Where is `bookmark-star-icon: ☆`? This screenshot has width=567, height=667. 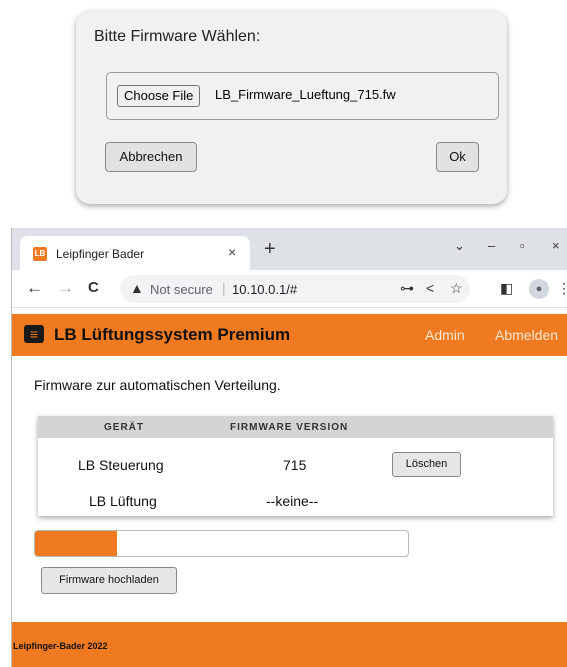
bookmark-star-icon: ☆ is located at coordinates (456, 288).